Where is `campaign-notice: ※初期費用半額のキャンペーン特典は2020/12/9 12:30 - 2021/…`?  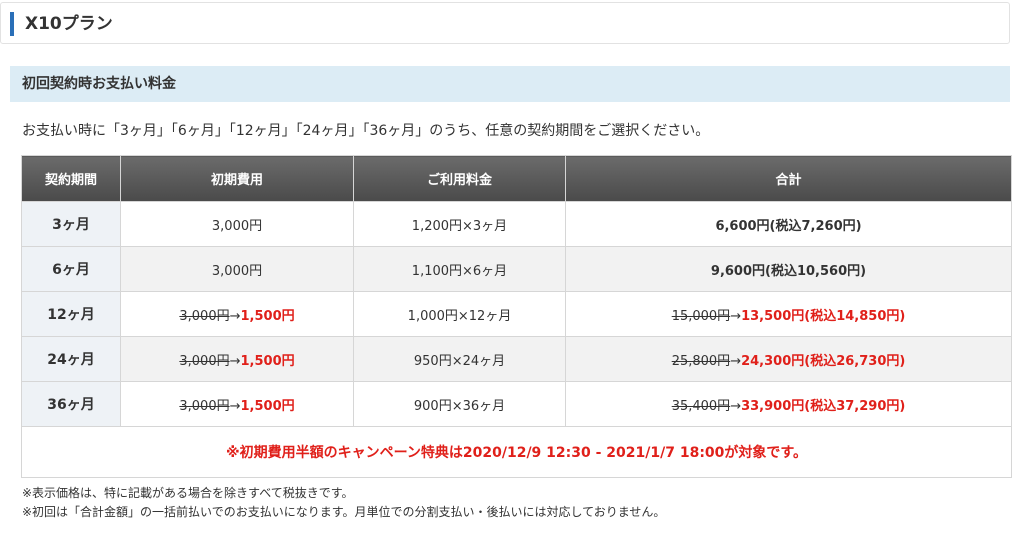 campaign-notice: ※初期費用半額のキャンペーン特典は2020/12/9 12:30 - 2021/… is located at coordinates (516, 452).